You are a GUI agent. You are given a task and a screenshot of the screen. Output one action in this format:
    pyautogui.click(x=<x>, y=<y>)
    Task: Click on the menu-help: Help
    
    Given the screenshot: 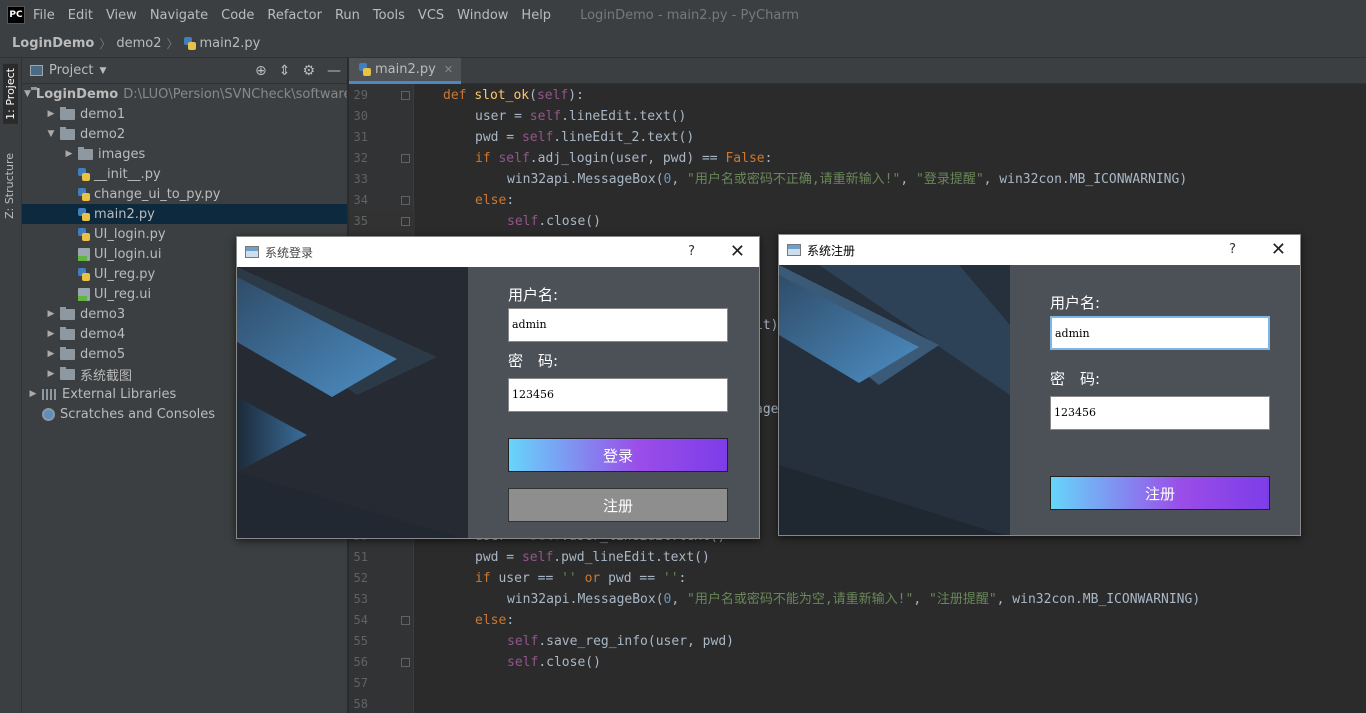 What is the action you would take?
    pyautogui.click(x=536, y=15)
    